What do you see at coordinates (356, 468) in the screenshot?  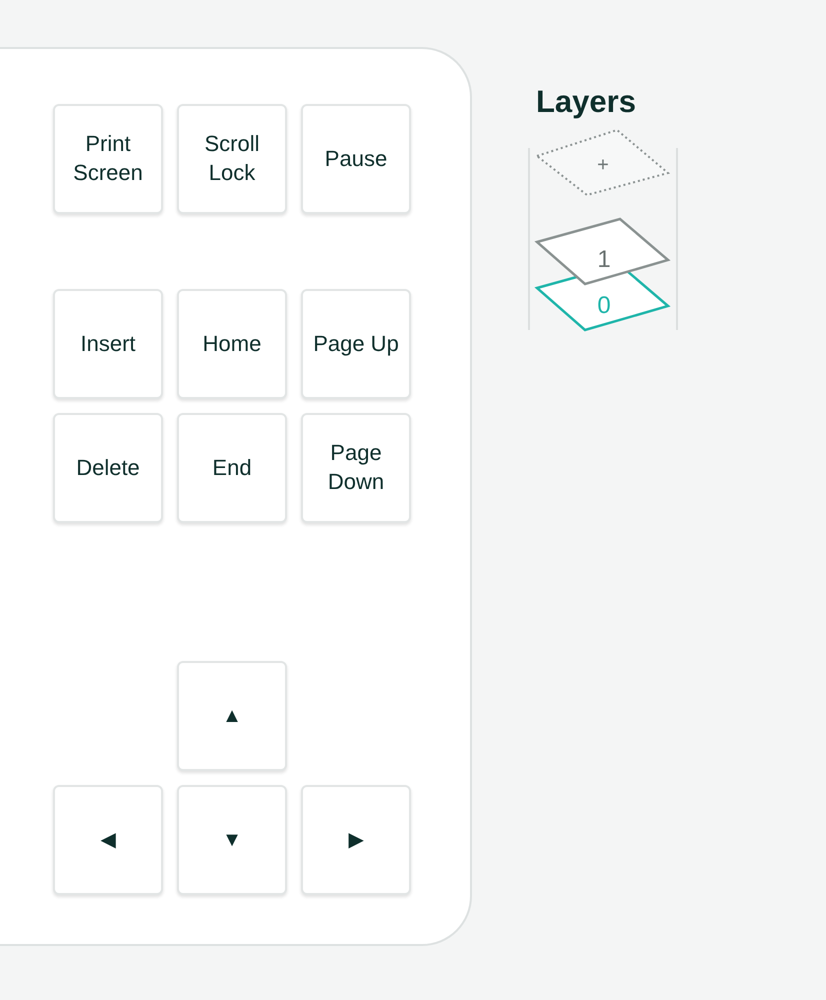 I see `key: Page Down` at bounding box center [356, 468].